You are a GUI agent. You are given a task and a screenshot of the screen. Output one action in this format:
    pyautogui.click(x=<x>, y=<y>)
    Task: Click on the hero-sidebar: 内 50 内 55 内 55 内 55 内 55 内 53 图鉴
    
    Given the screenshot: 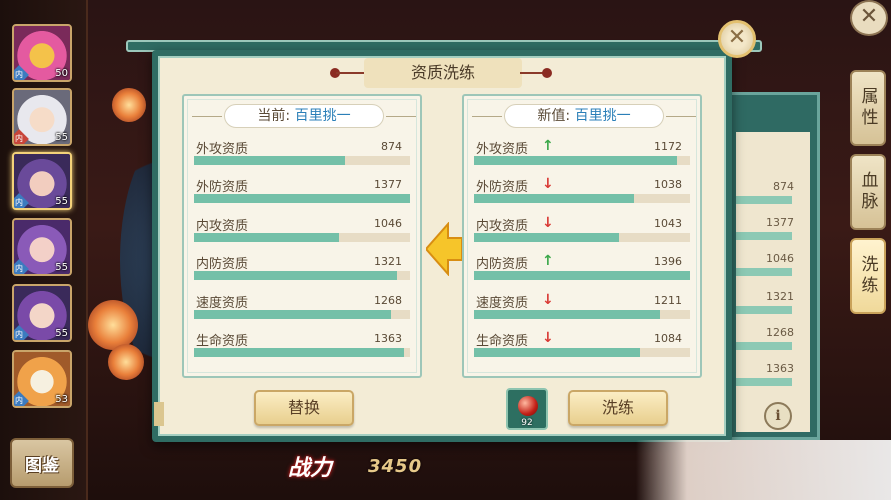 What is the action you would take?
    pyautogui.click(x=44, y=250)
    